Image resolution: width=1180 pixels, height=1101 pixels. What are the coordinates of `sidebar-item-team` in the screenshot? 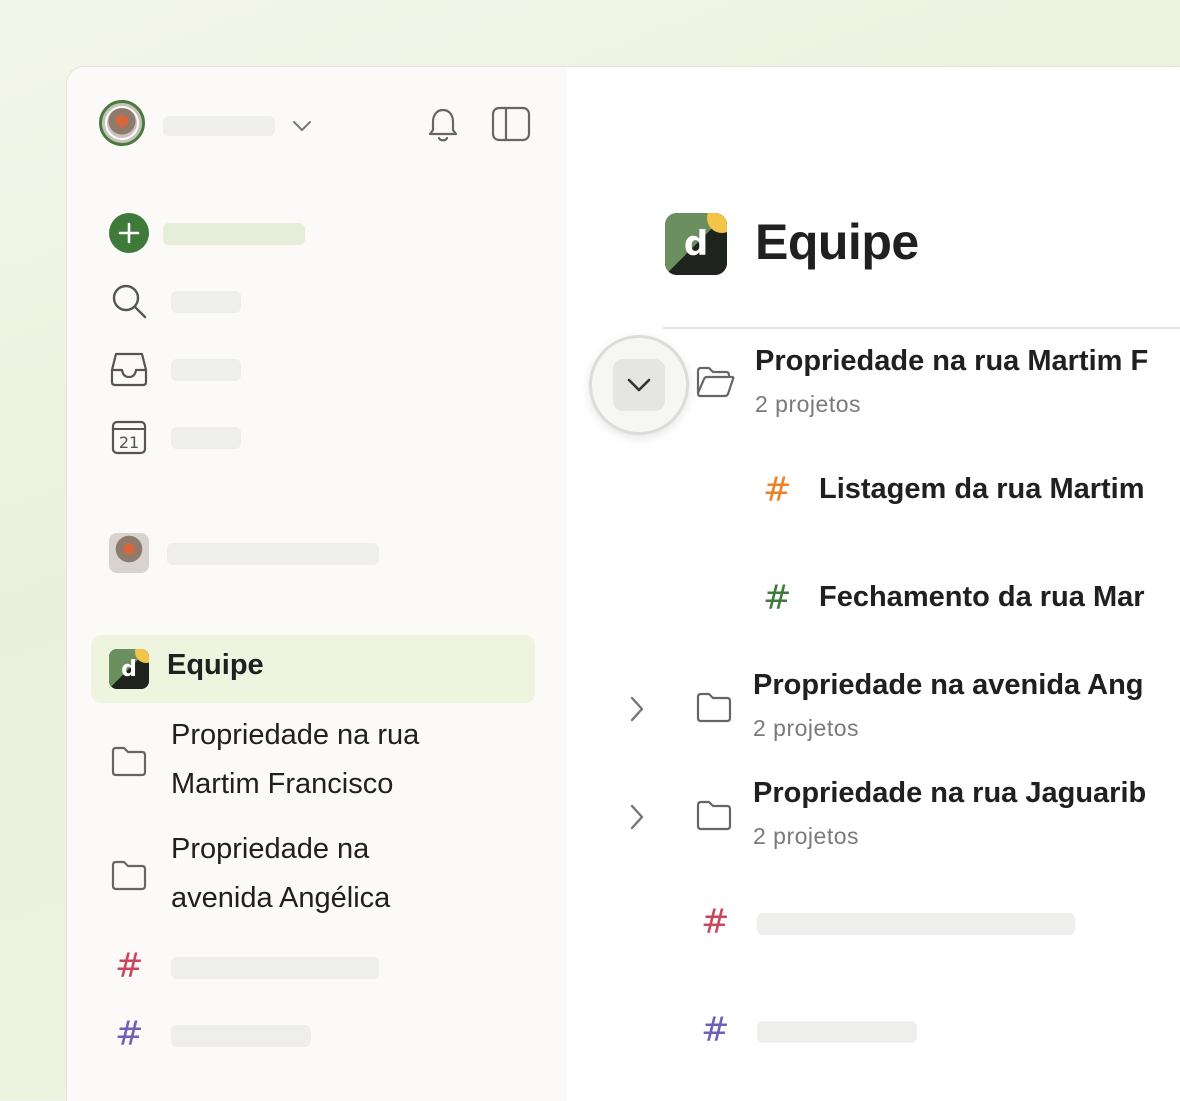 It's located at (313, 669).